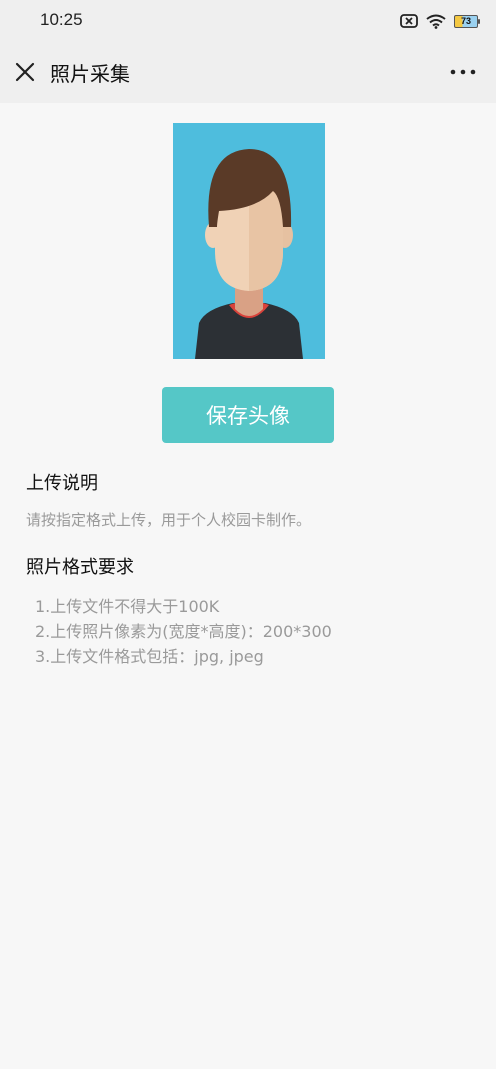  I want to click on close-button, so click(25, 72).